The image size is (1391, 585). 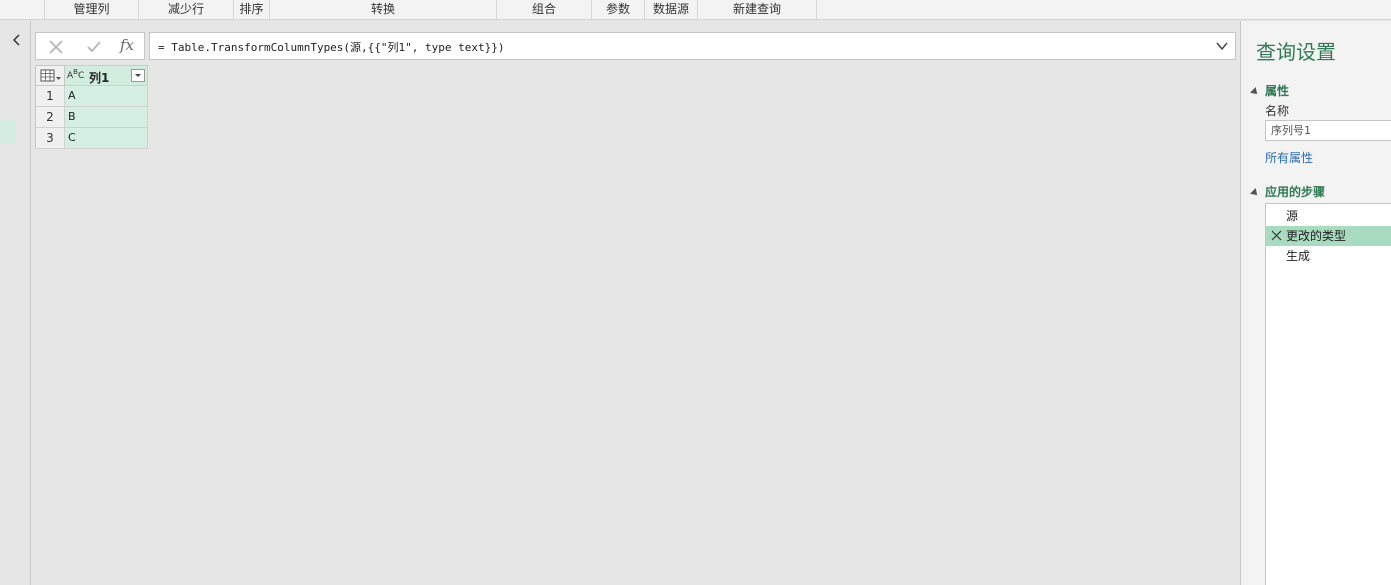 What do you see at coordinates (17, 40) in the screenshot?
I see `chevron-left-icon` at bounding box center [17, 40].